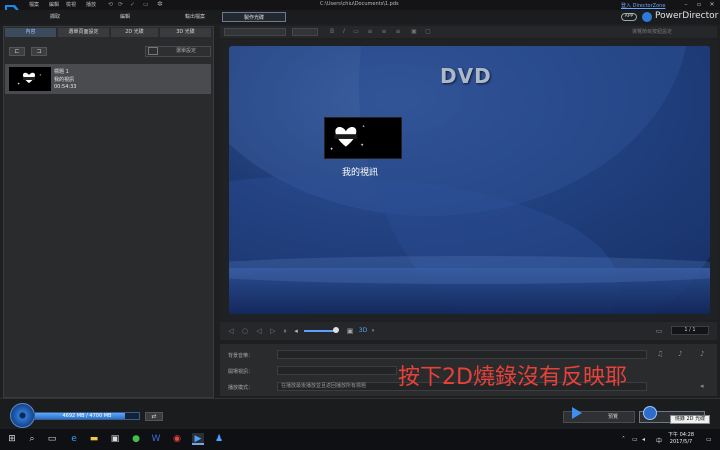 This screenshot has height=450, width=720. I want to click on network-icon: ▭, so click(635, 439).